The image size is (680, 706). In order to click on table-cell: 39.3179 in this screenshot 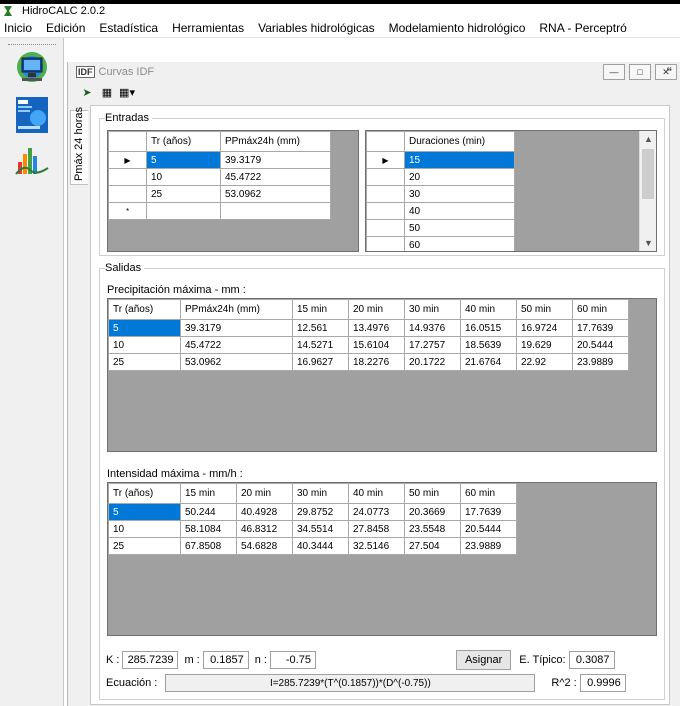, I will do `click(236, 328)`.